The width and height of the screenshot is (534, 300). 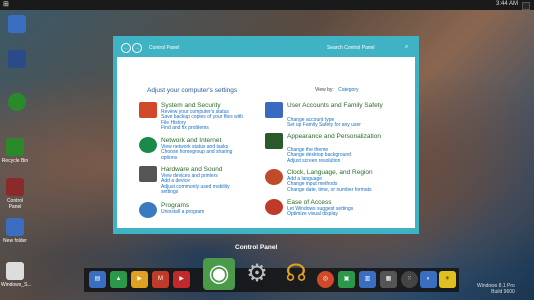 What do you see at coordinates (330, 172) in the screenshot?
I see `category-title: Clock, Language, and Region` at bounding box center [330, 172].